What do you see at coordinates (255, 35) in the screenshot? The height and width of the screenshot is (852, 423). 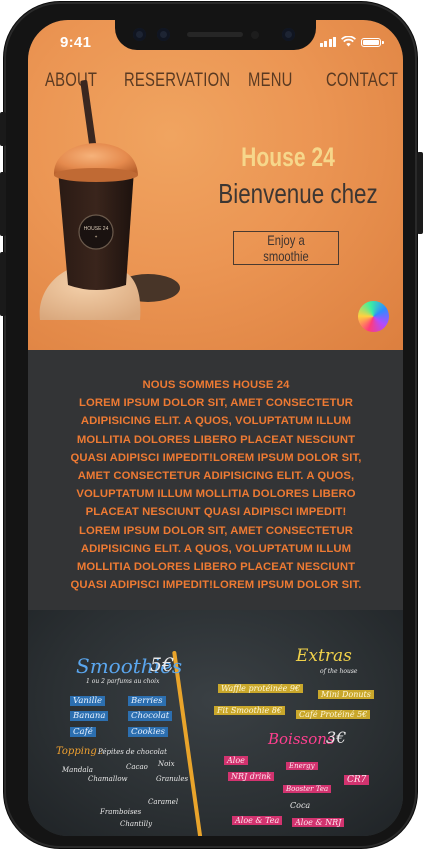 I see `sensor-dot` at bounding box center [255, 35].